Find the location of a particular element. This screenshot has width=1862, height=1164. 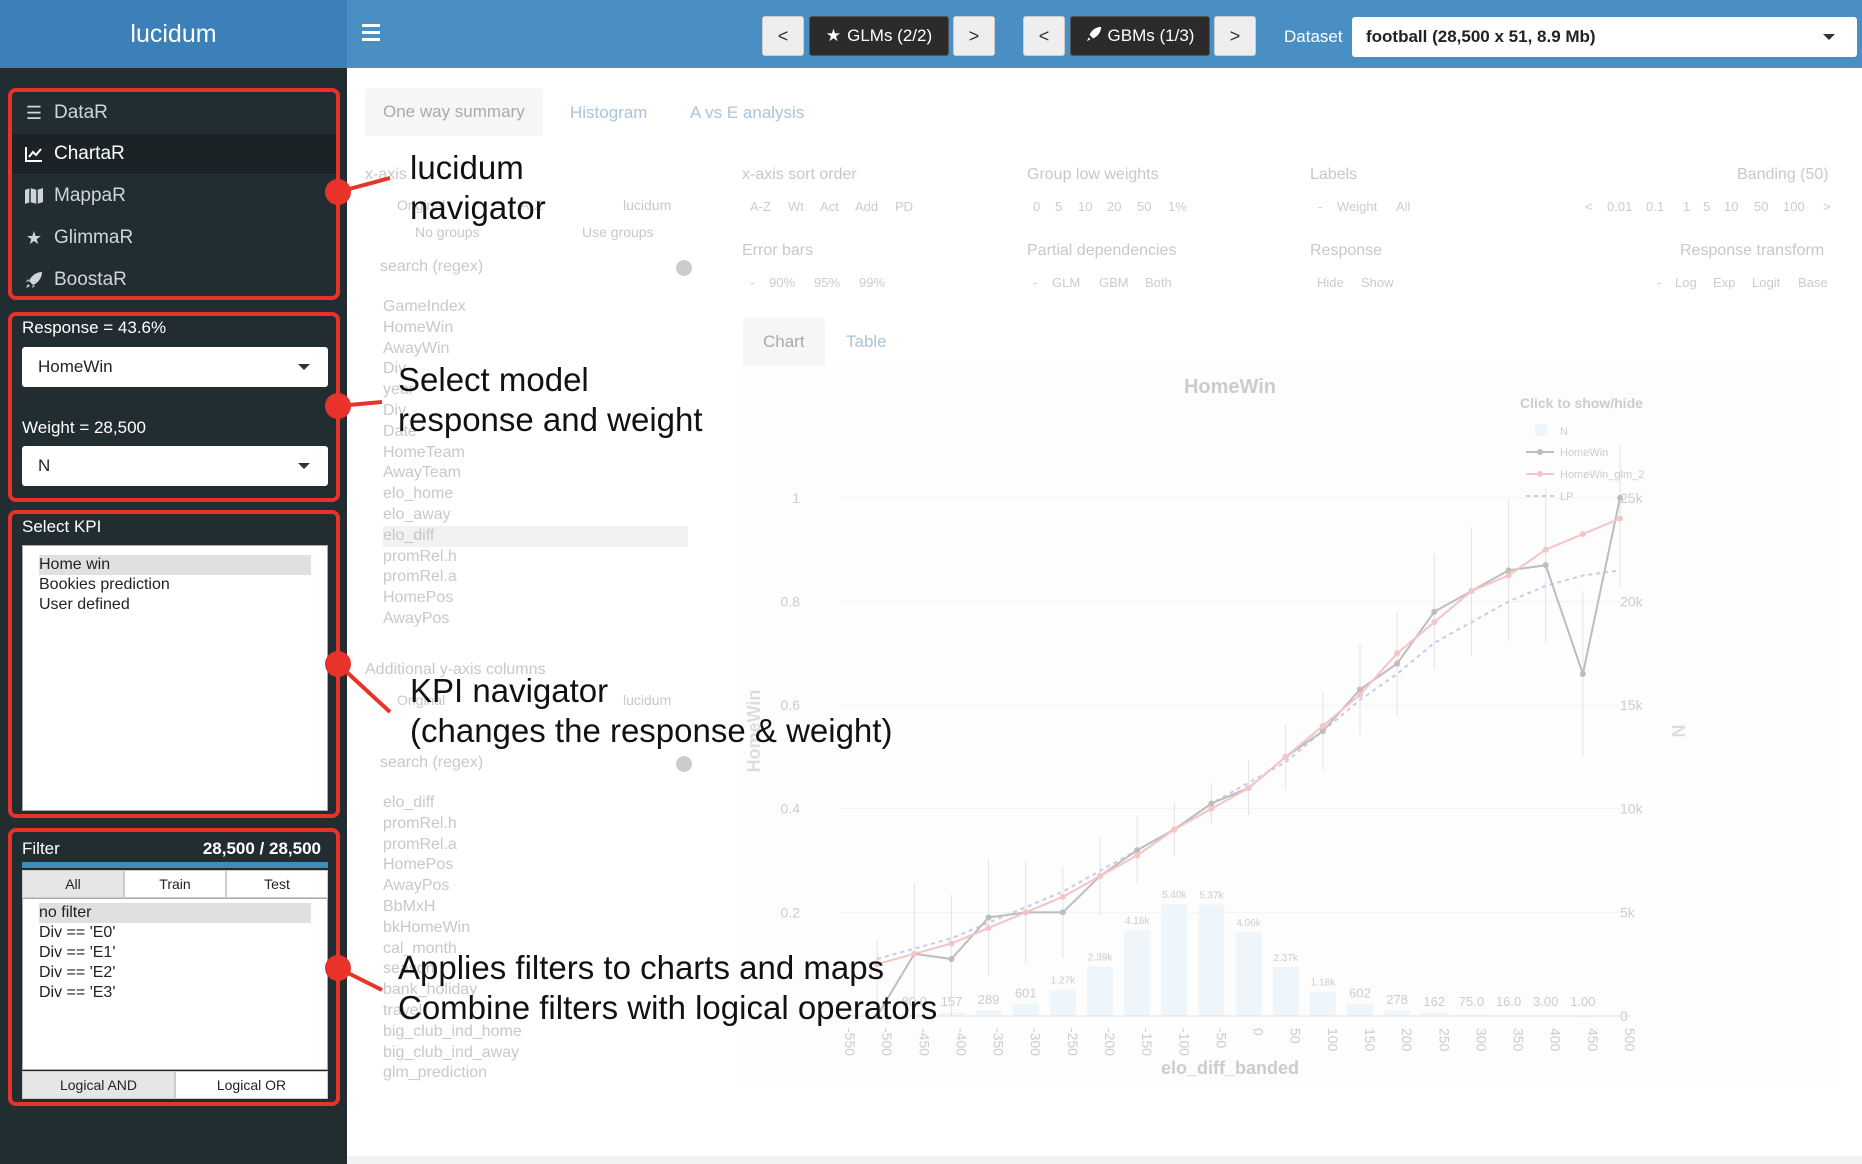

annotation-line: navigator is located at coordinates (478, 207).